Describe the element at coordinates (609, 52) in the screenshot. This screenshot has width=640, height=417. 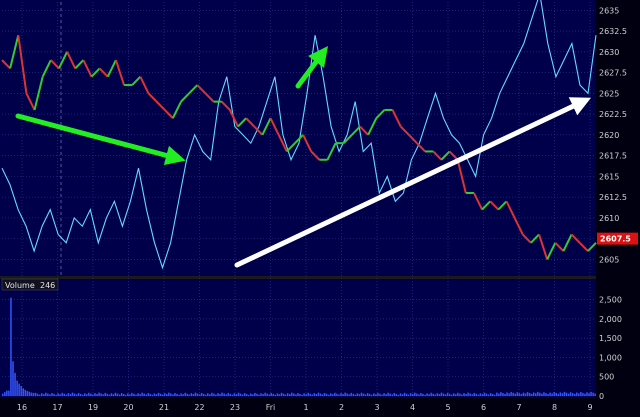
I see `price-tick-label: 2630` at that location.